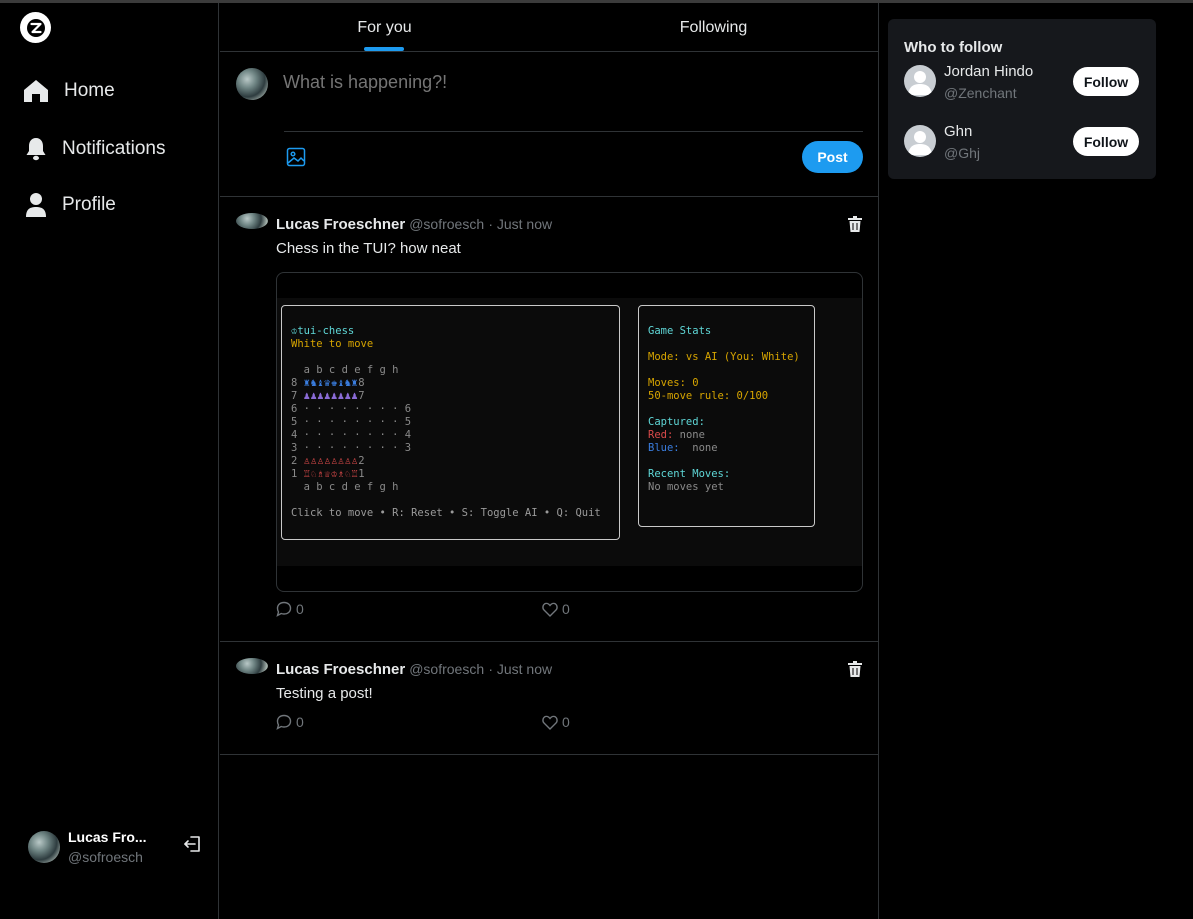 The height and width of the screenshot is (919, 1193). I want to click on user-icon, so click(36, 205).